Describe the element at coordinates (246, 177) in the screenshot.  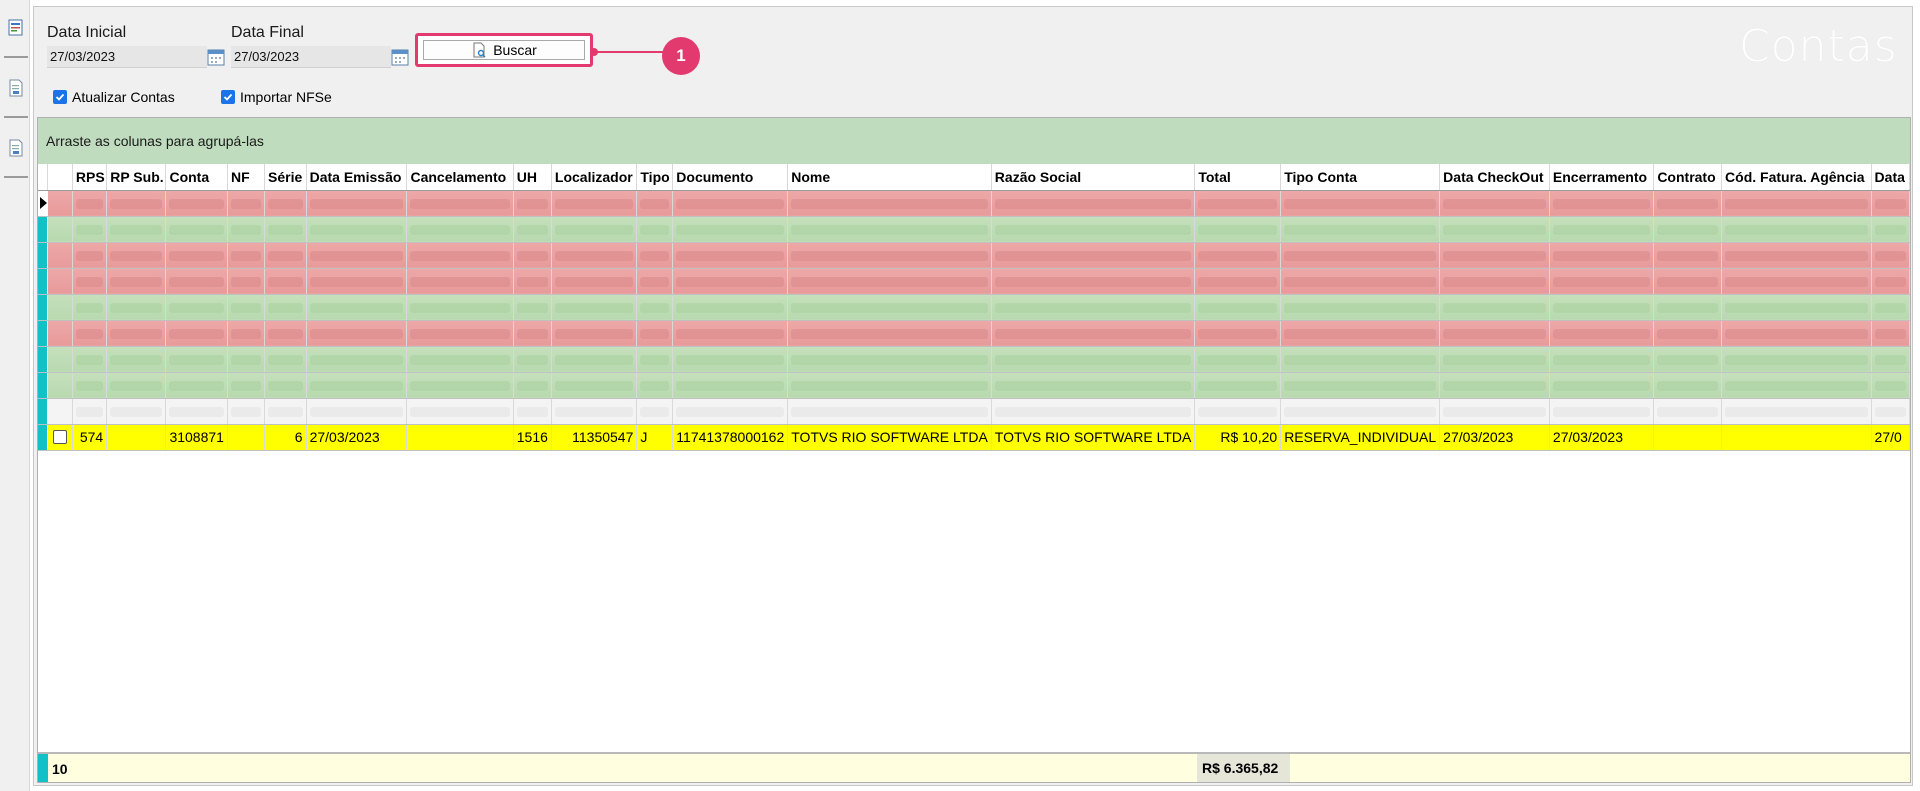
I see `col-nf: NF` at that location.